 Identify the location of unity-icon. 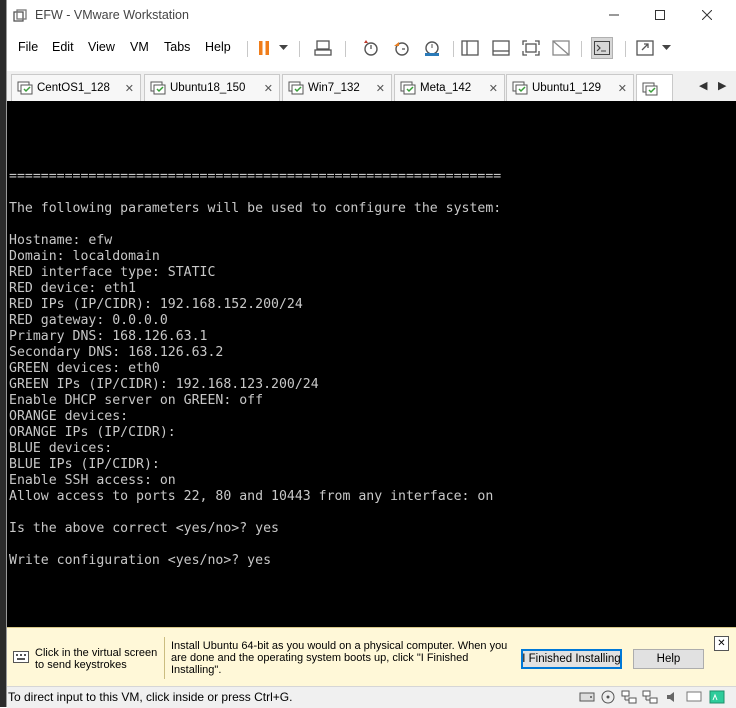
(561, 48).